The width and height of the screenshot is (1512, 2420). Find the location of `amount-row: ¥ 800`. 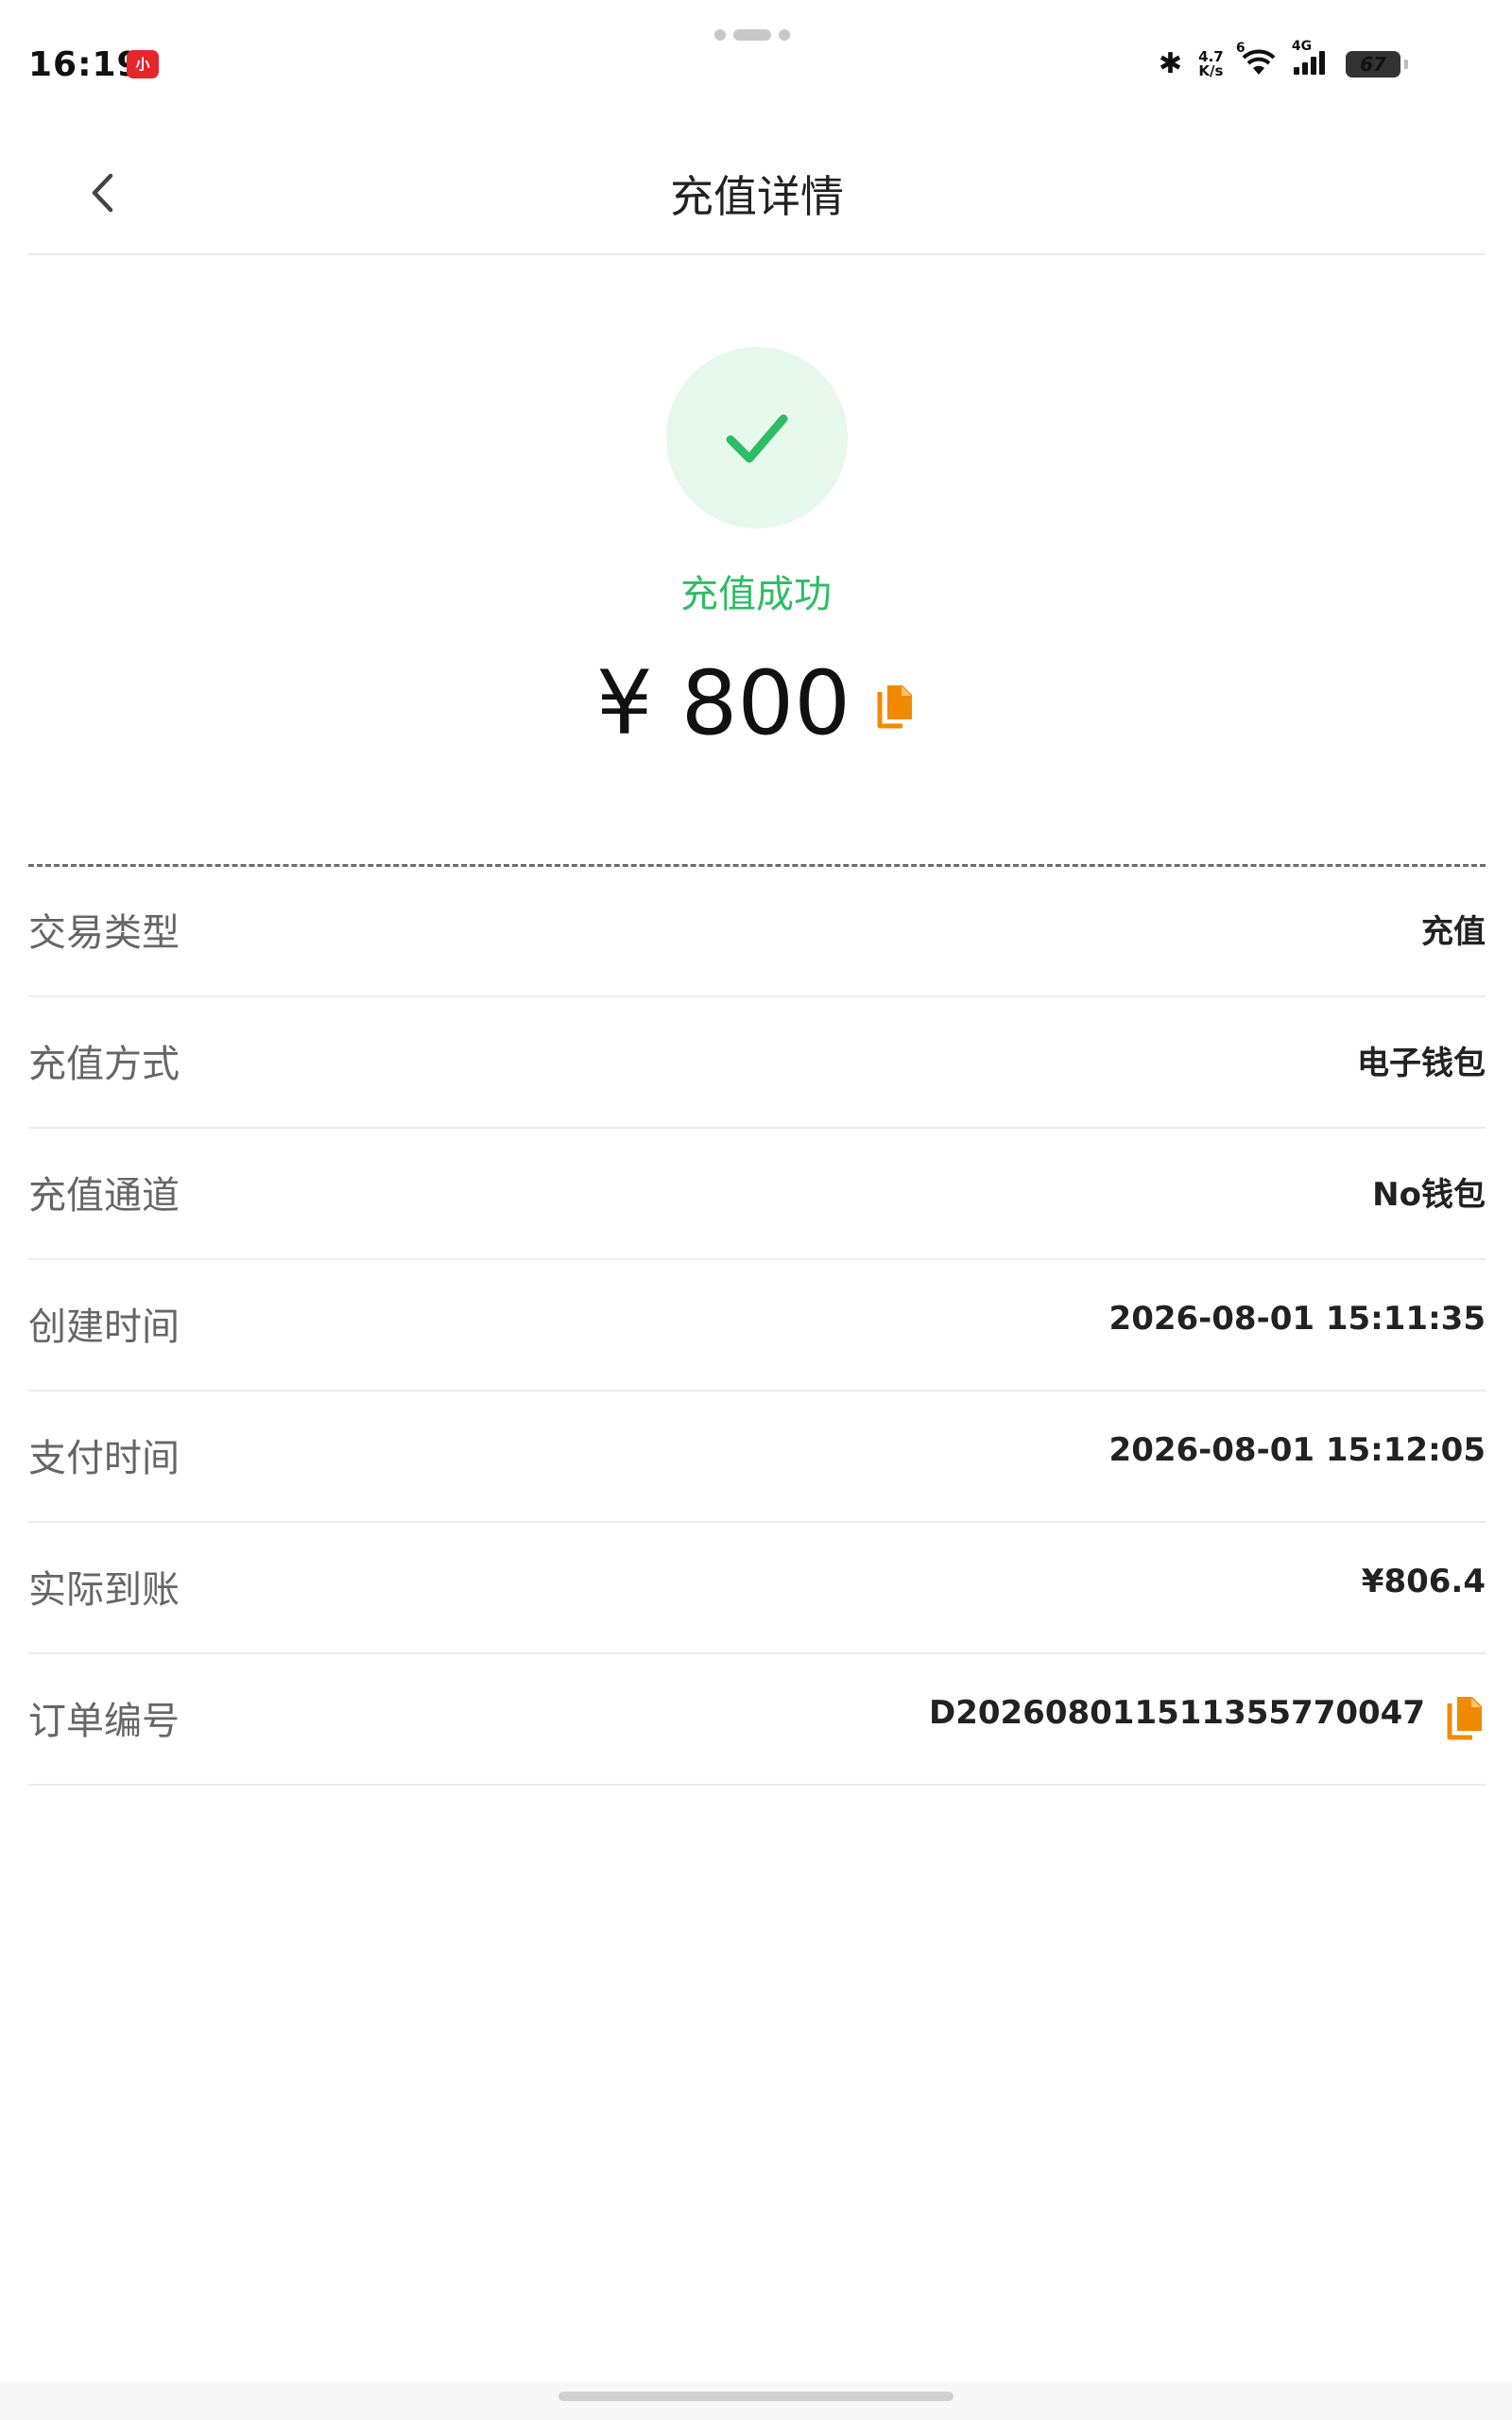

amount-row: ¥ 800 is located at coordinates (756, 709).